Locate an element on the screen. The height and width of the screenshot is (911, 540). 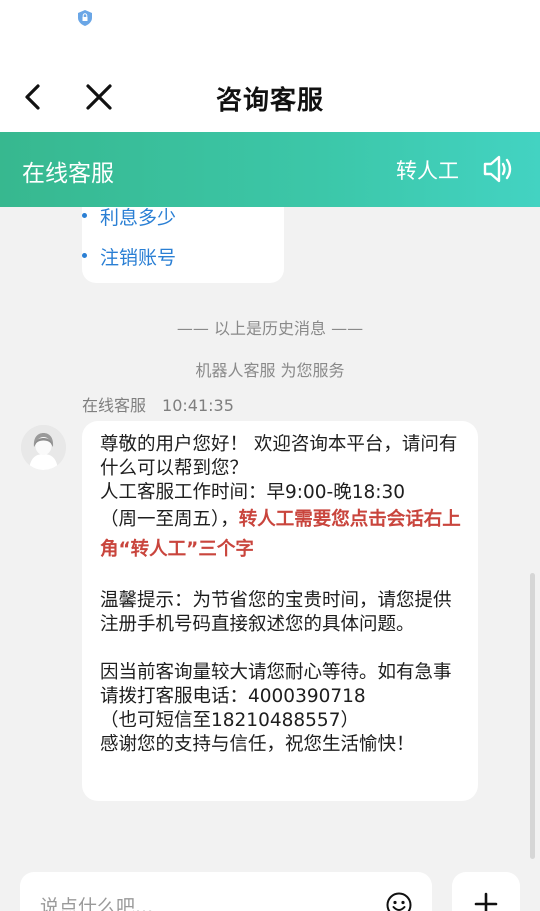
message-text: （周一至周五）， is located at coordinates (169, 519).